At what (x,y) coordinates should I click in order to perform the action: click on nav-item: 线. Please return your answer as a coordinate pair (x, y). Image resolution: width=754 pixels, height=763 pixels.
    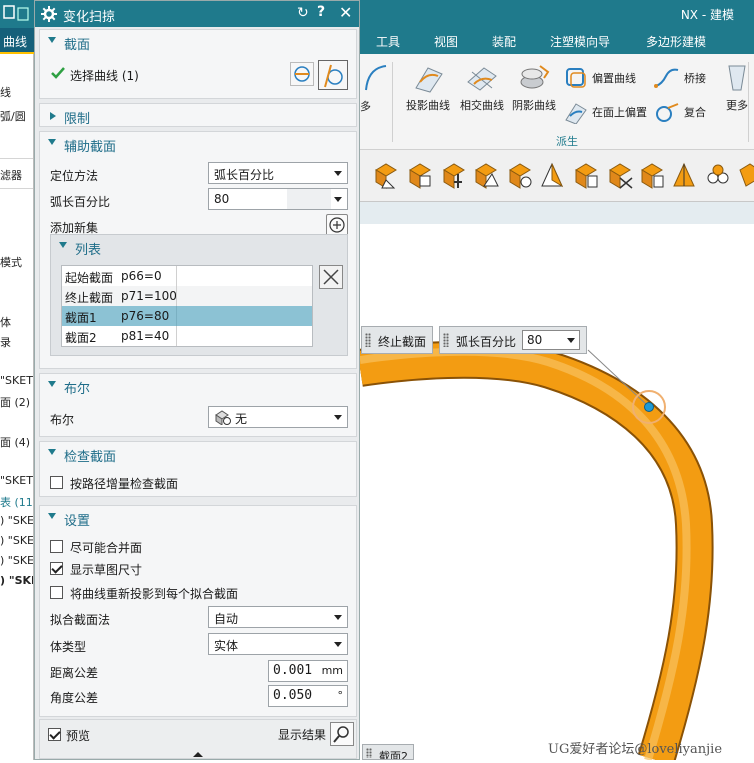
    Looking at the image, I should click on (5, 92).